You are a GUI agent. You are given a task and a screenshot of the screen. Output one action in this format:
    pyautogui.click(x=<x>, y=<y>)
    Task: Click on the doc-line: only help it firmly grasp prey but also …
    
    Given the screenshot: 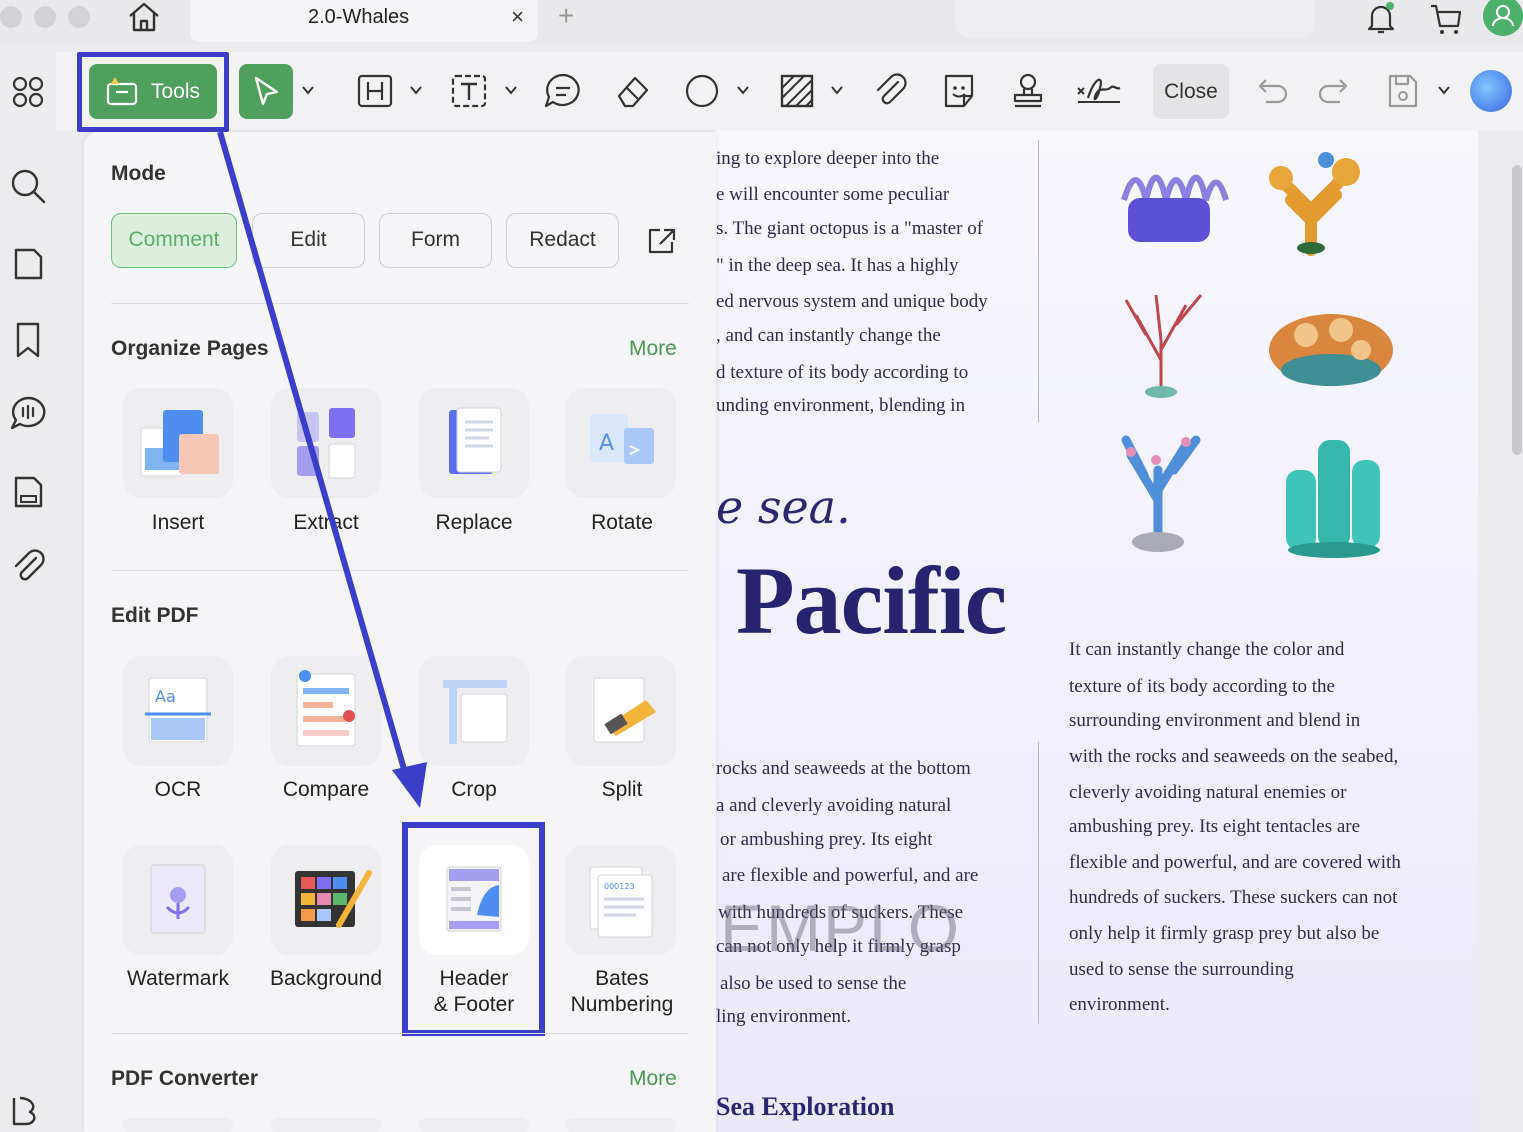 What is the action you would take?
    pyautogui.click(x=1224, y=933)
    